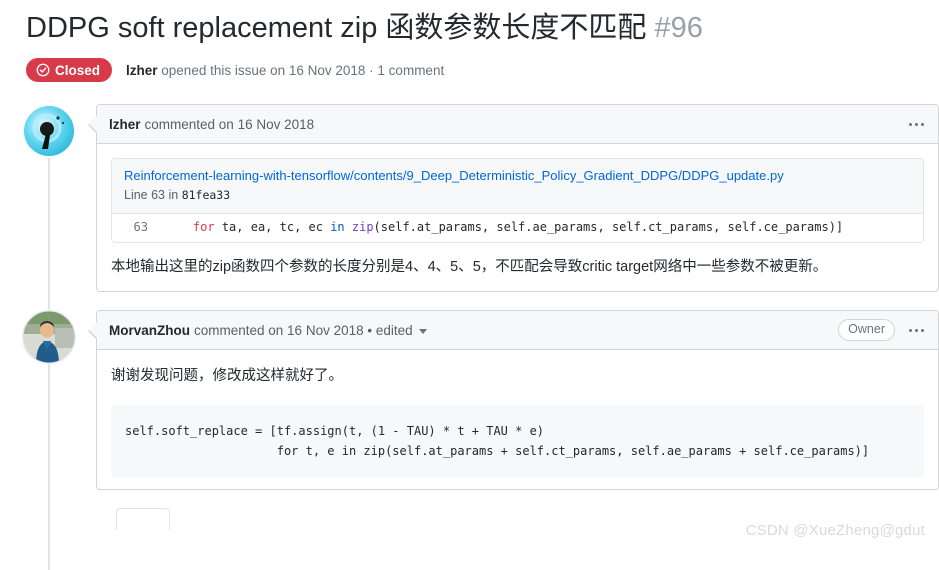  I want to click on avatar-image-morvanzhou, so click(49, 337).